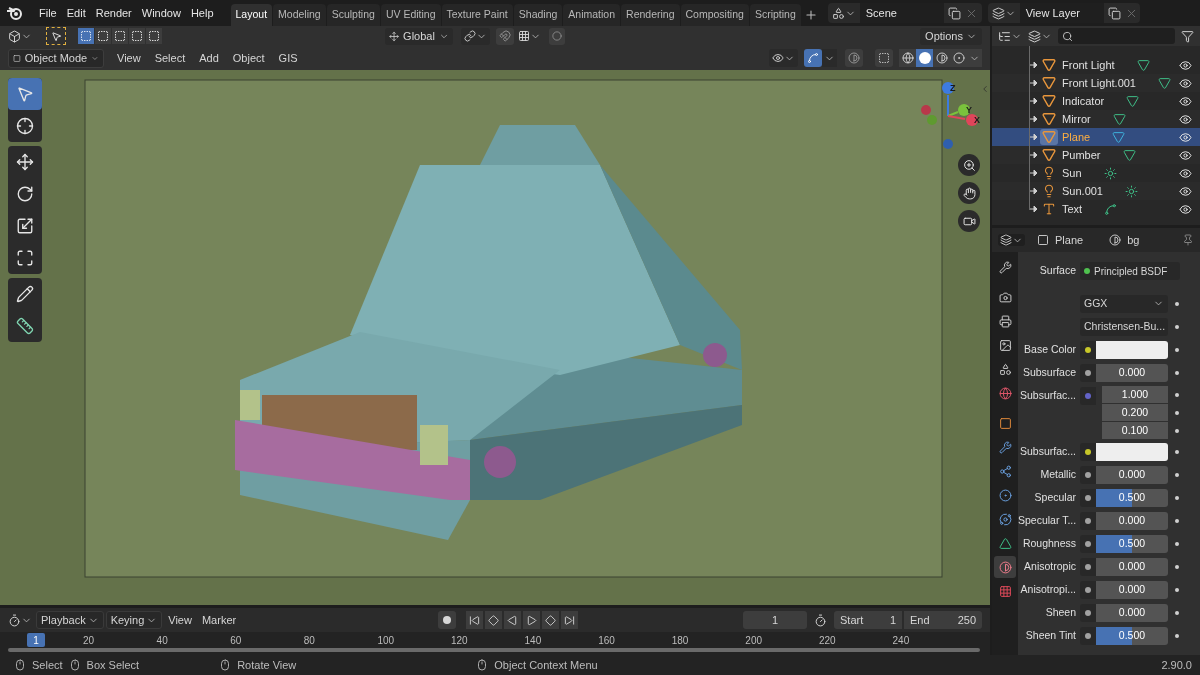 The height and width of the screenshot is (675, 1200). What do you see at coordinates (951, 36) in the screenshot?
I see `options-dropdown: Options` at bounding box center [951, 36].